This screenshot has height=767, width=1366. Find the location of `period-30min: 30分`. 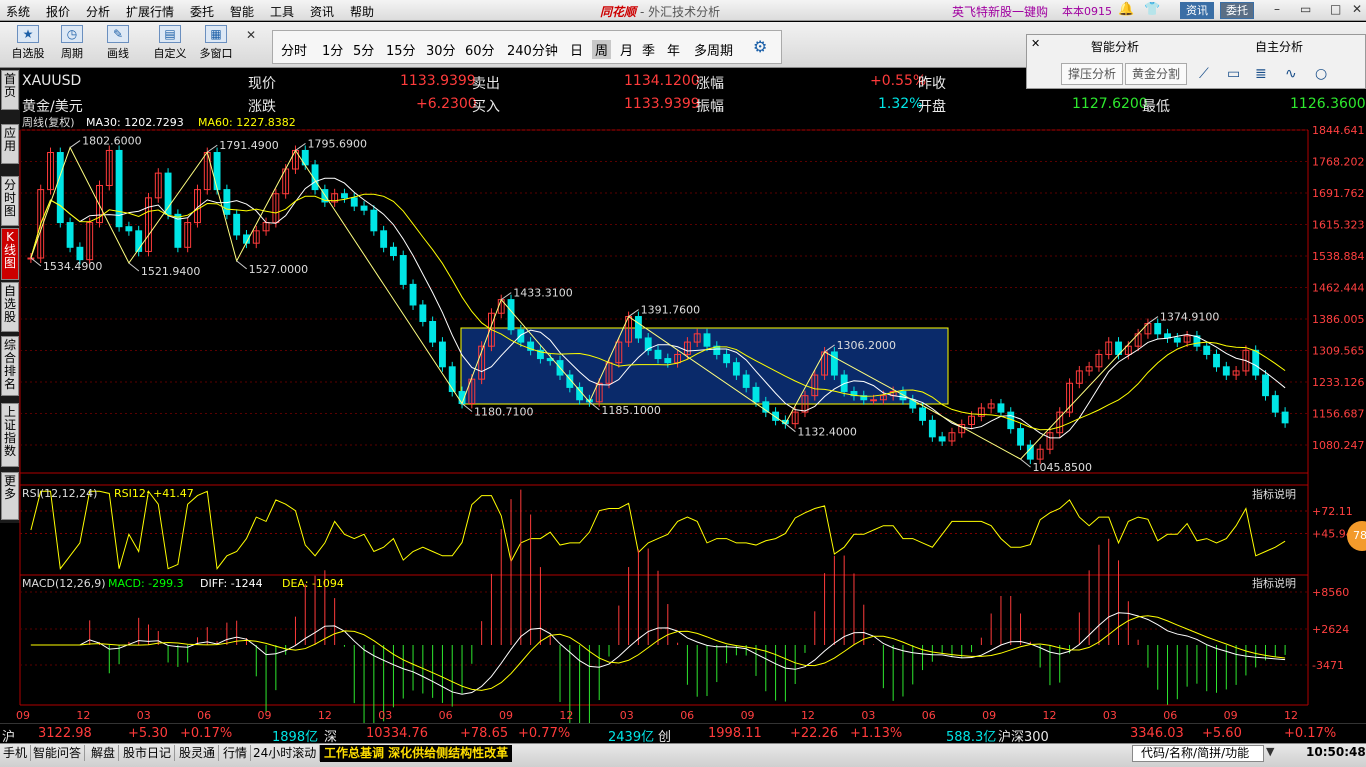

period-30min: 30分 is located at coordinates (441, 49).